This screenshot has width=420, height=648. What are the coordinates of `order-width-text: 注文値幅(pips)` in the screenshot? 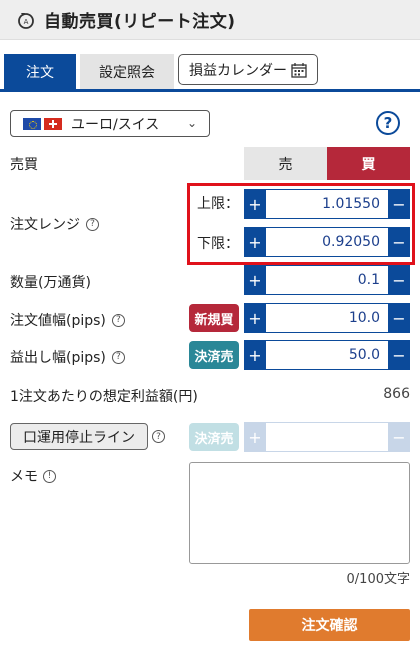 It's located at (58, 321).